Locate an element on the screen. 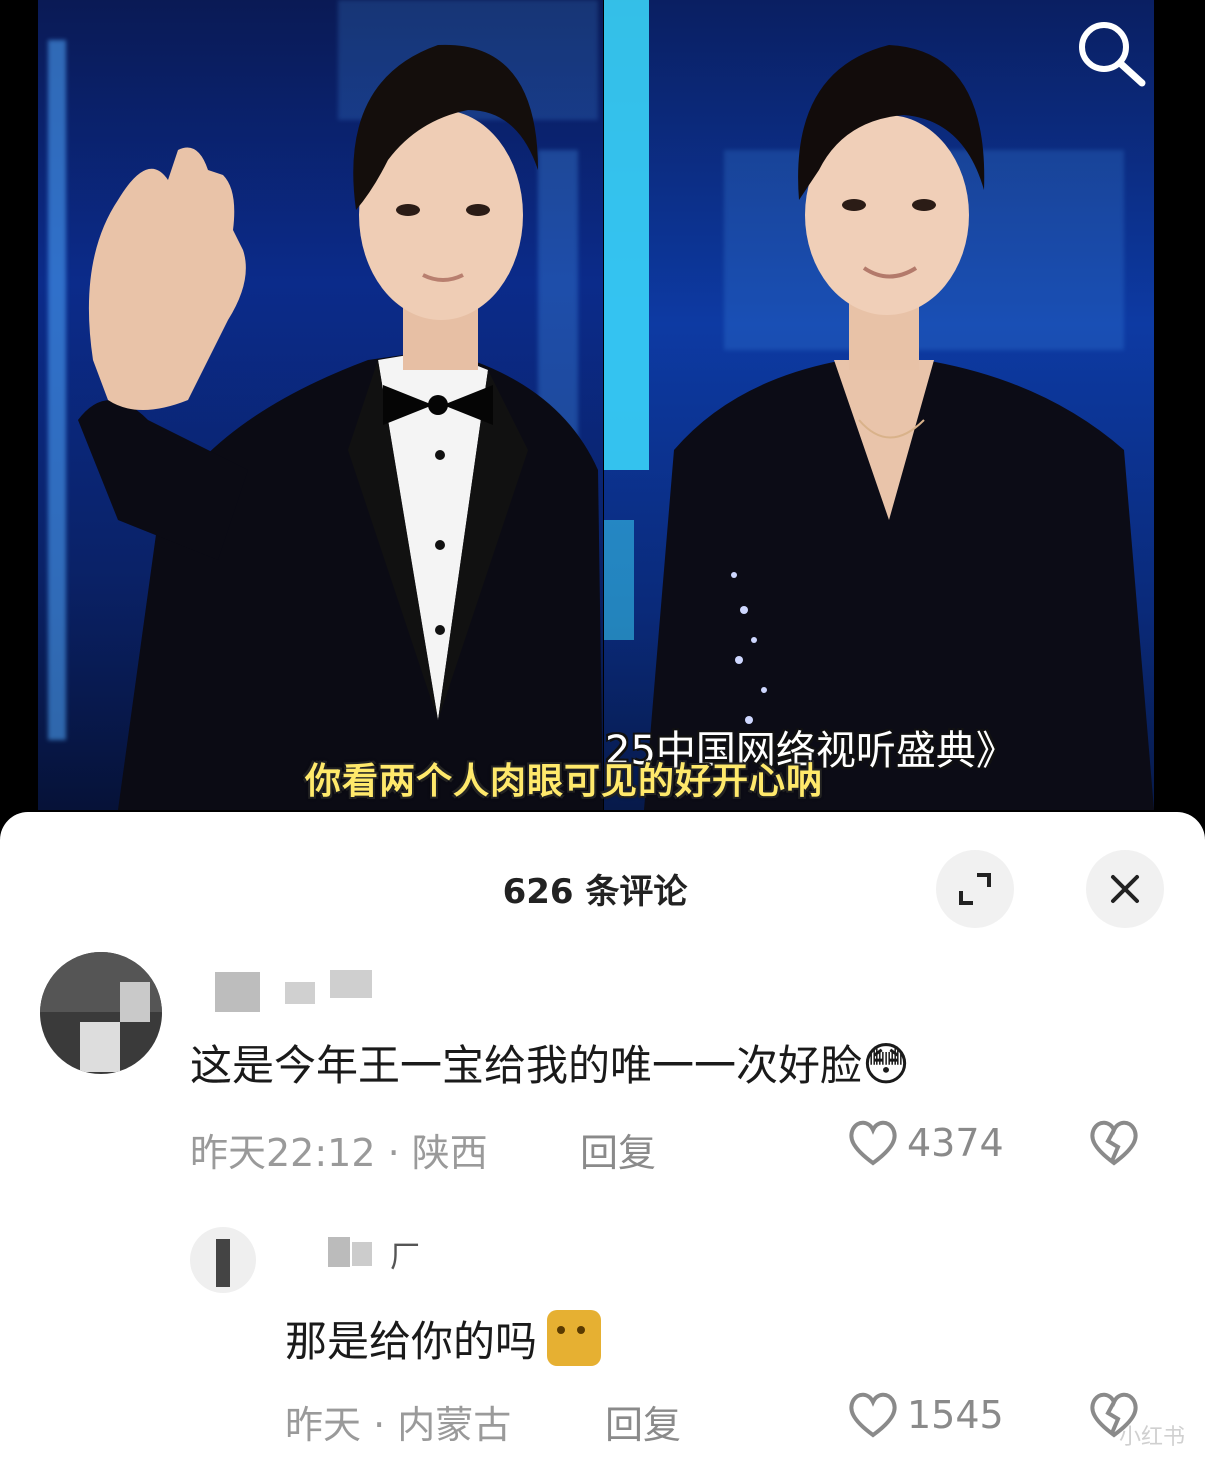  search-button is located at coordinates (1110, 51).